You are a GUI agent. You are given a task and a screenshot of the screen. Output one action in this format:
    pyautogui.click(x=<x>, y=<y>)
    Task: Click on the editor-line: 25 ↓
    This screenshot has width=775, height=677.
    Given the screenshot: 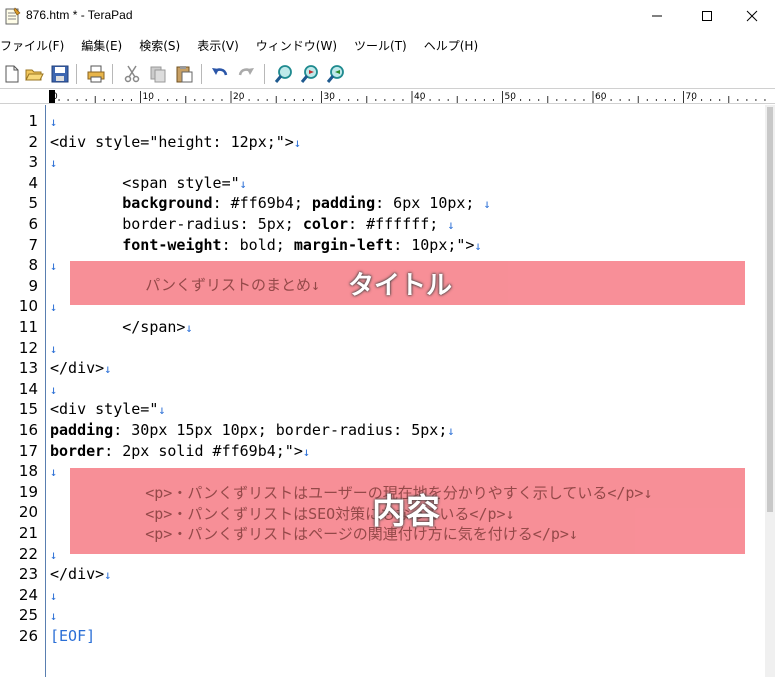 What is the action you would take?
    pyautogui.click(x=382, y=614)
    